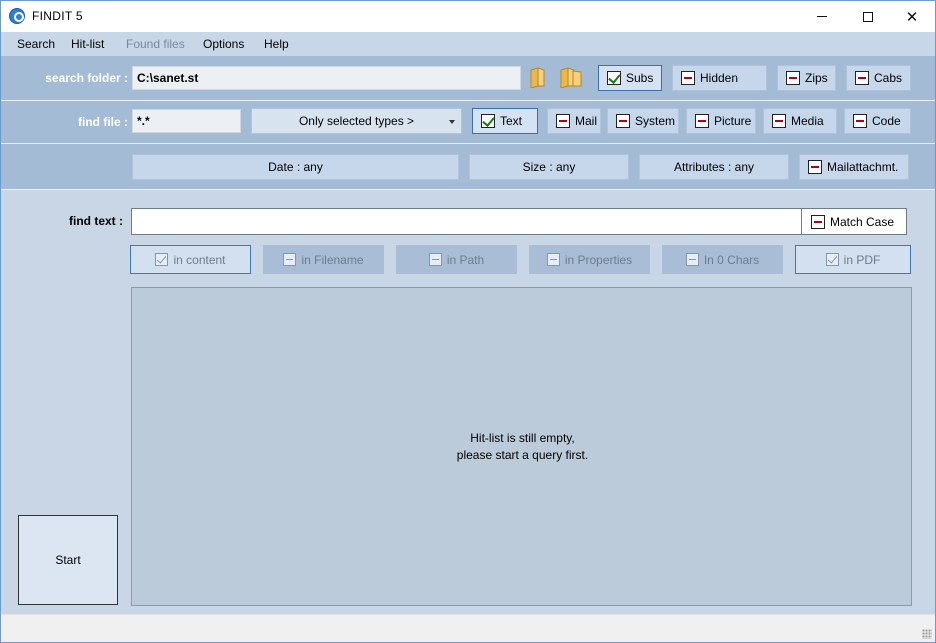  I want to click on cabs-checkbox: Cabs, so click(878, 78).